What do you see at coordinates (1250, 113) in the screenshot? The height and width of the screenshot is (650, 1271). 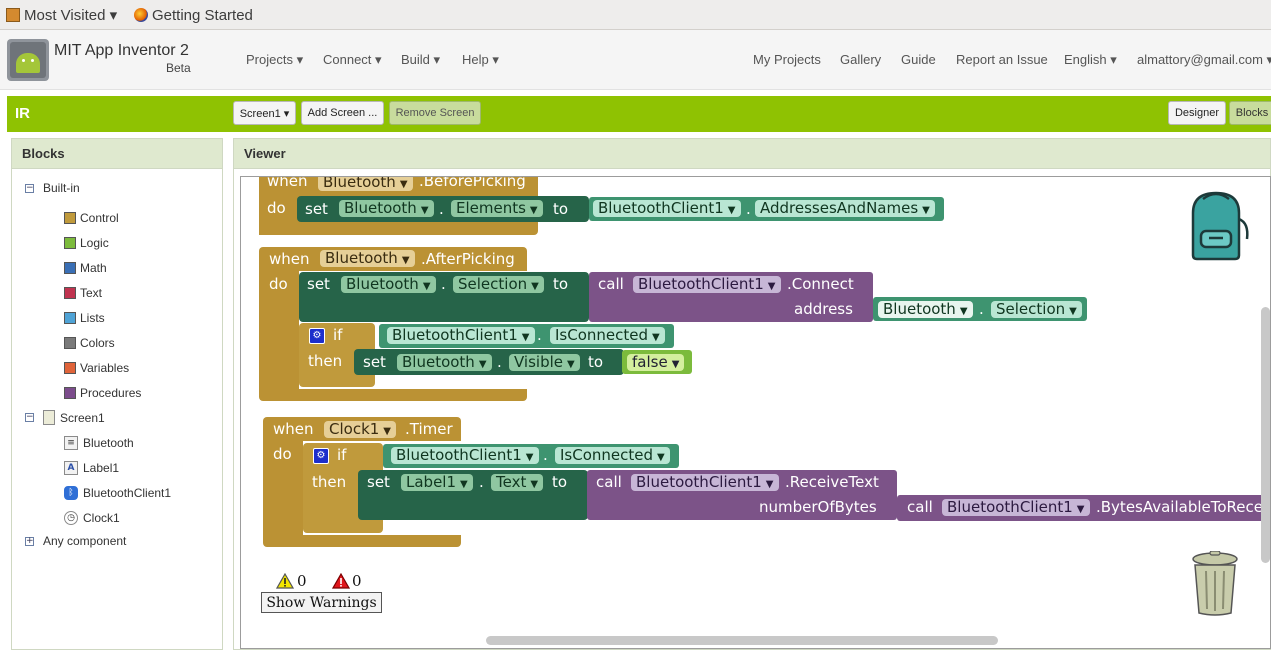 I see `blocks-button: Blocks` at bounding box center [1250, 113].